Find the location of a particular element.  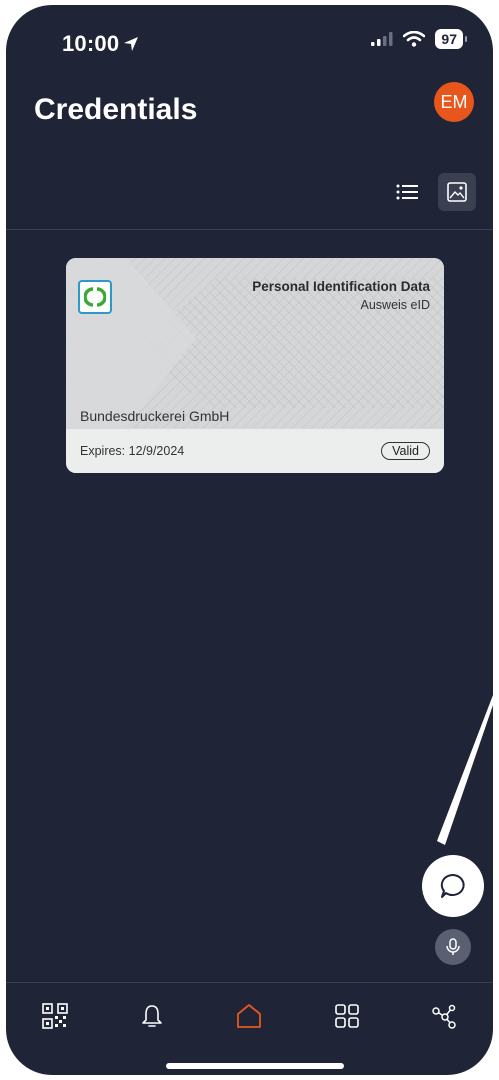

nav-item-connections is located at coordinates (444, 1019).